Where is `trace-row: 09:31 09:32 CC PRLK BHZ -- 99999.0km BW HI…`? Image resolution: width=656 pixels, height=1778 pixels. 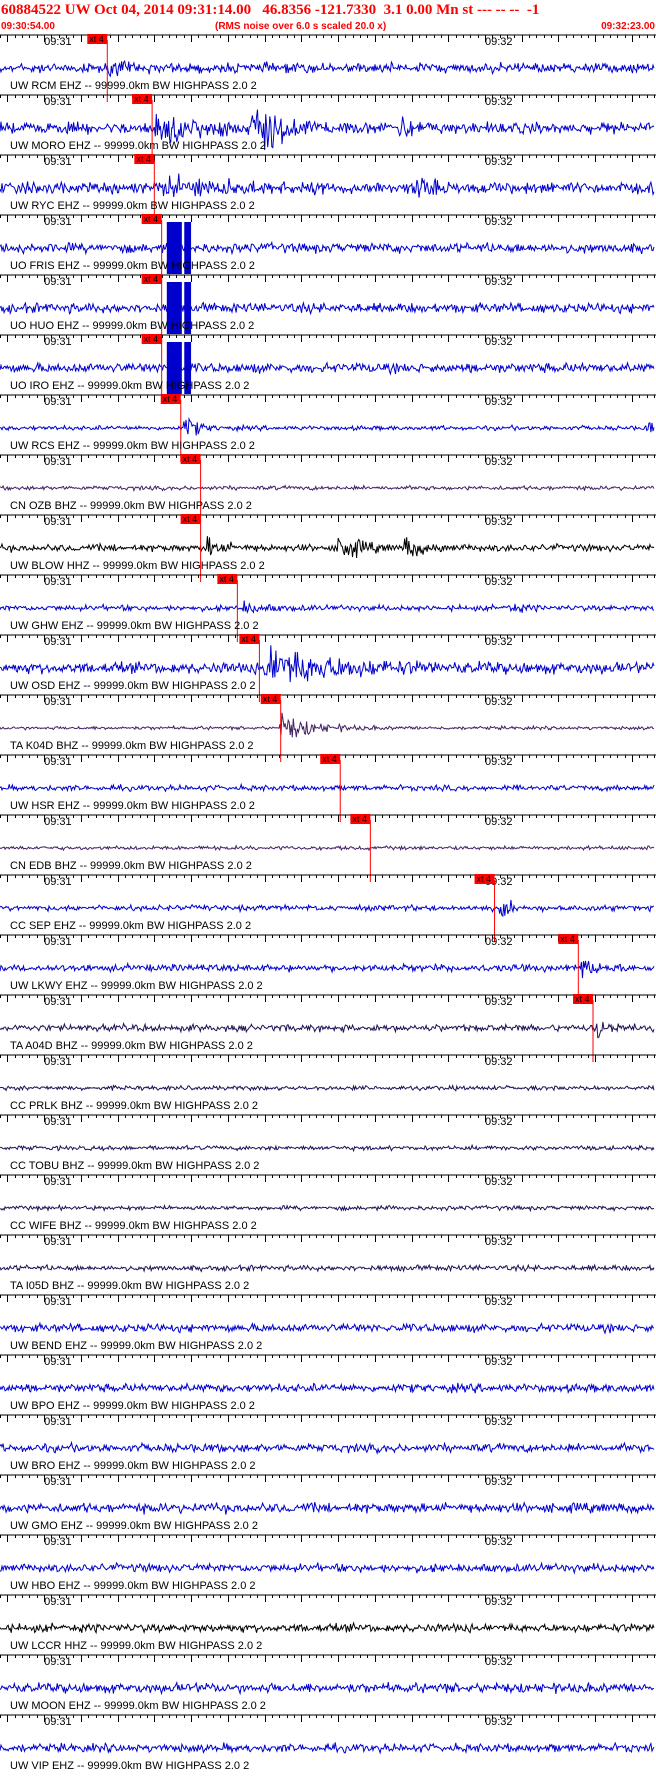 trace-row: 09:31 09:32 CC PRLK BHZ -- 99999.0km BW HI… is located at coordinates (328, 1083).